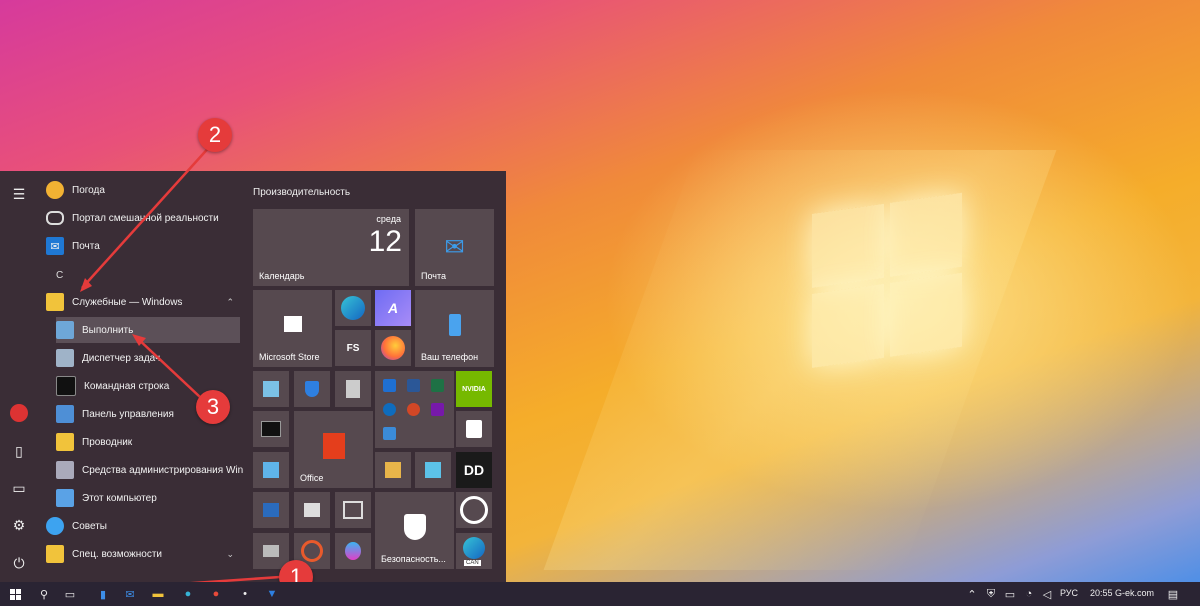 The width and height of the screenshot is (1200, 606). I want to click on tile-affinity: A, so click(393, 308).